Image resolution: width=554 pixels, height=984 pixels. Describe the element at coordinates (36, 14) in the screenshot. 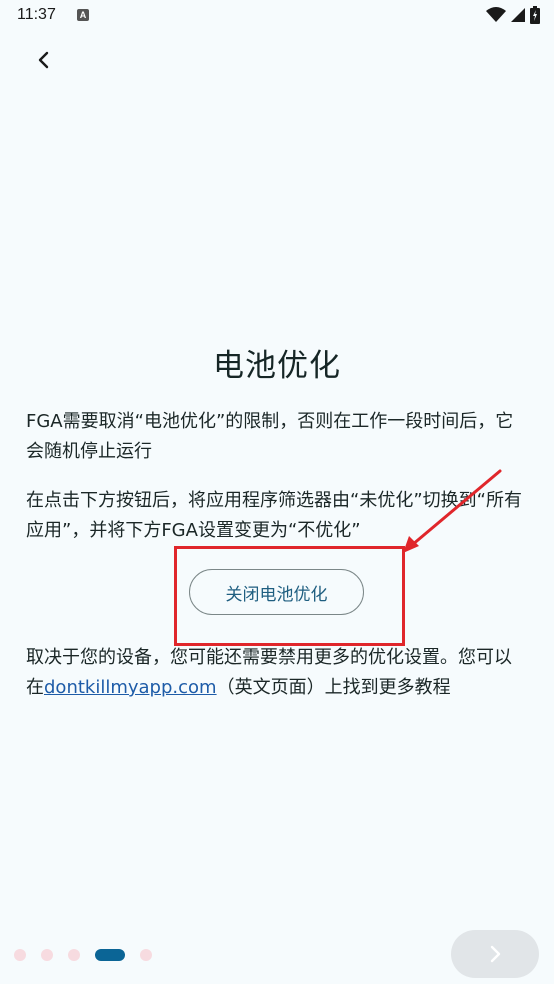

I see `status-time: 11:37` at that location.